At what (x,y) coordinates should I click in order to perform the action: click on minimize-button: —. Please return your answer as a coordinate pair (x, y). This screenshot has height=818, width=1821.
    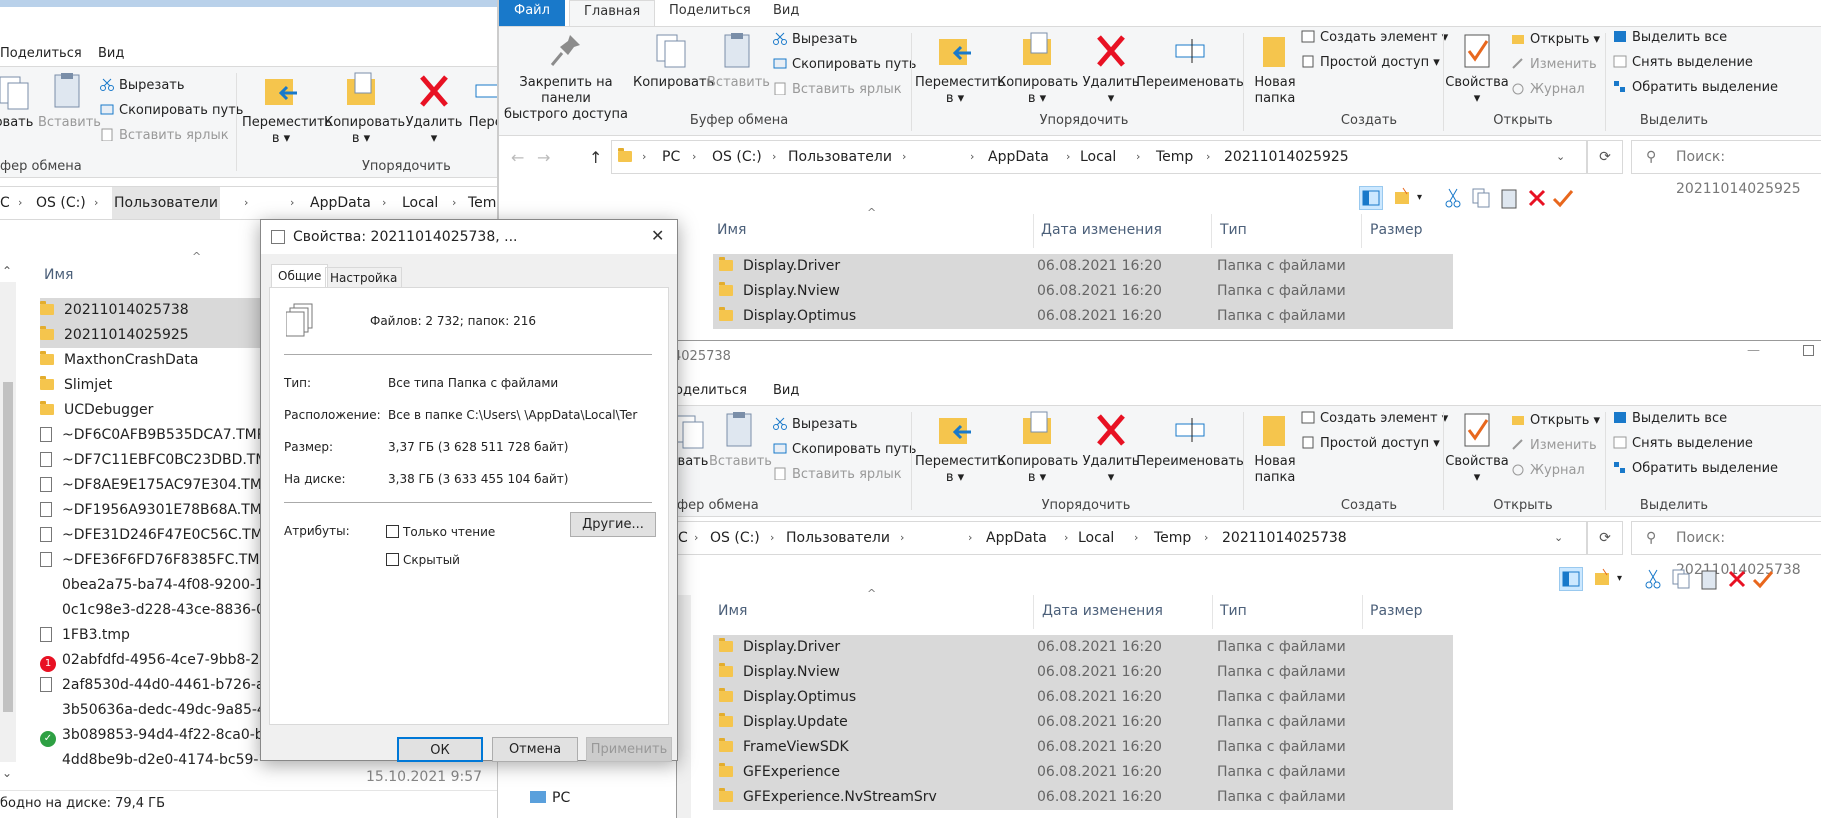
    Looking at the image, I should click on (1753, 350).